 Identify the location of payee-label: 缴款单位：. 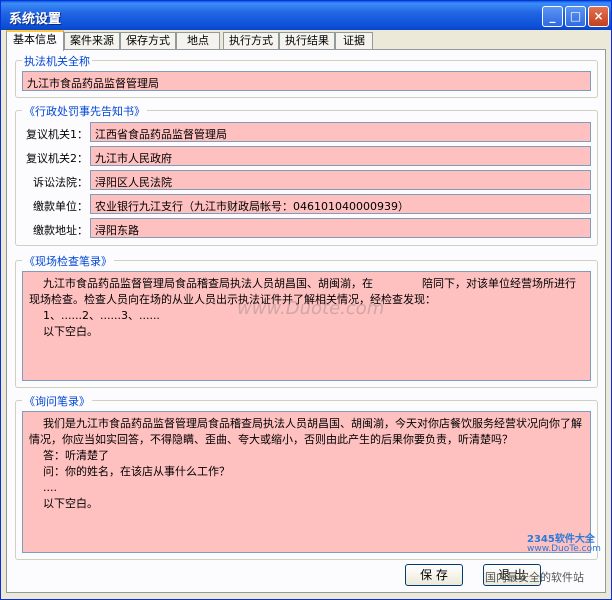
(60, 206).